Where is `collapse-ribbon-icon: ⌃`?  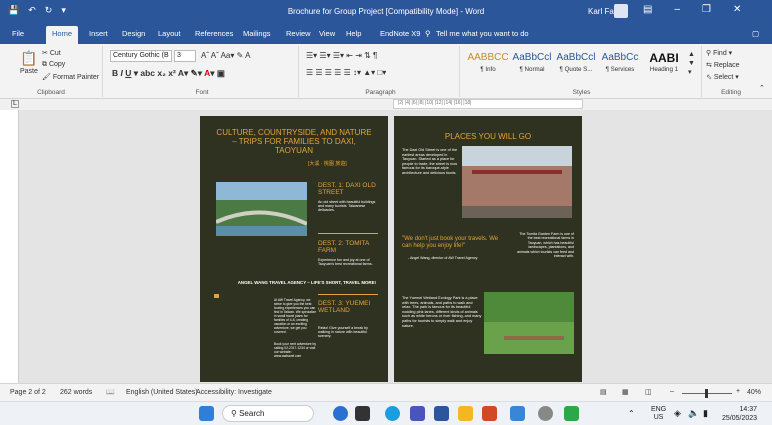
collapse-ribbon-icon: ⌃ is located at coordinates (762, 88).